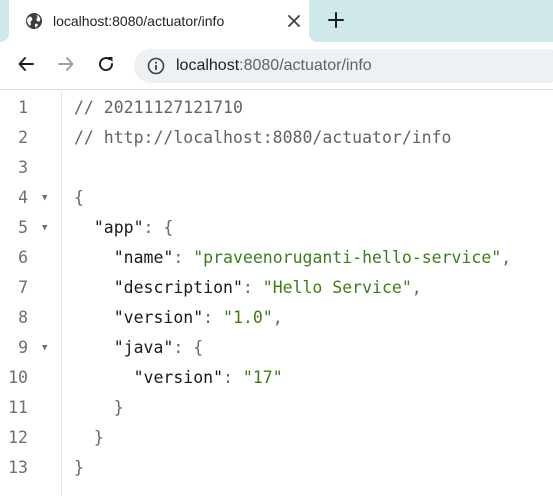 This screenshot has width=553, height=496. What do you see at coordinates (23, 107) in the screenshot?
I see `line-number: 1` at bounding box center [23, 107].